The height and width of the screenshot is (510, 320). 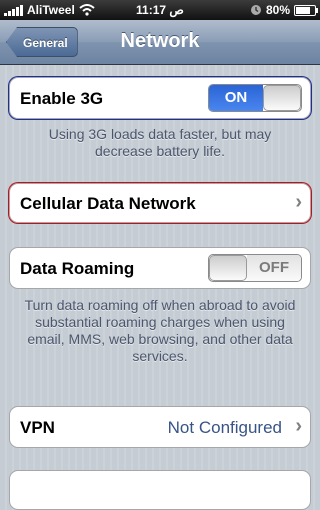 What do you see at coordinates (108, 203) in the screenshot?
I see `cellular-data-network-label: Cellular Data Network` at bounding box center [108, 203].